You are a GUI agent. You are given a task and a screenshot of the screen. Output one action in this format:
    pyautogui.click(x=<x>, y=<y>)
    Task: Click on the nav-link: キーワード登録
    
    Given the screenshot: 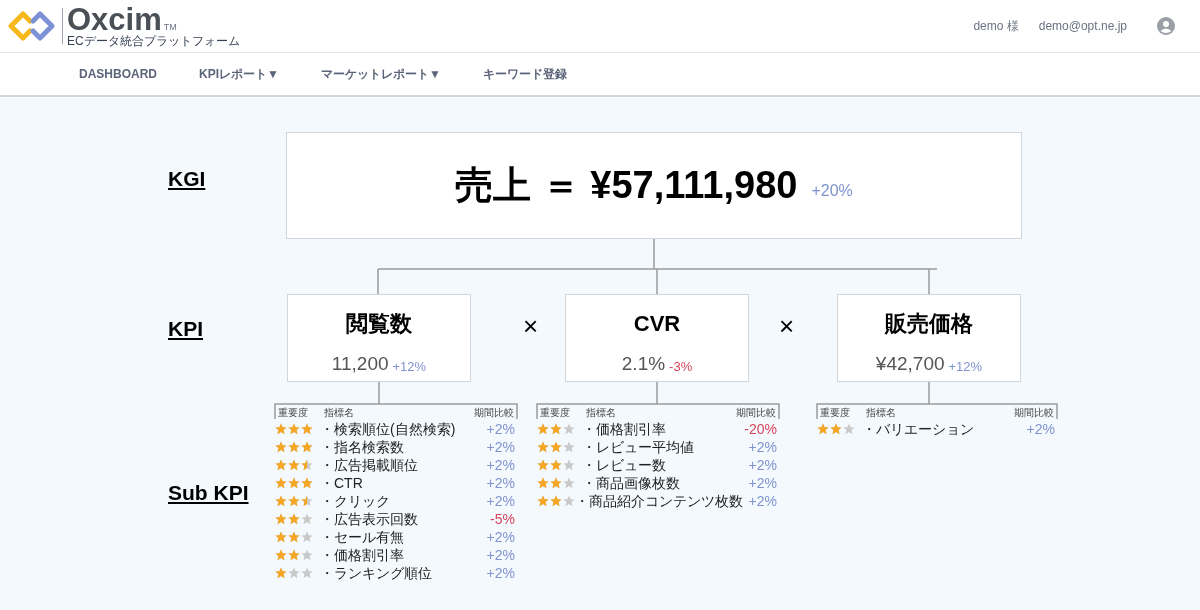 What is the action you would take?
    pyautogui.click(x=524, y=74)
    